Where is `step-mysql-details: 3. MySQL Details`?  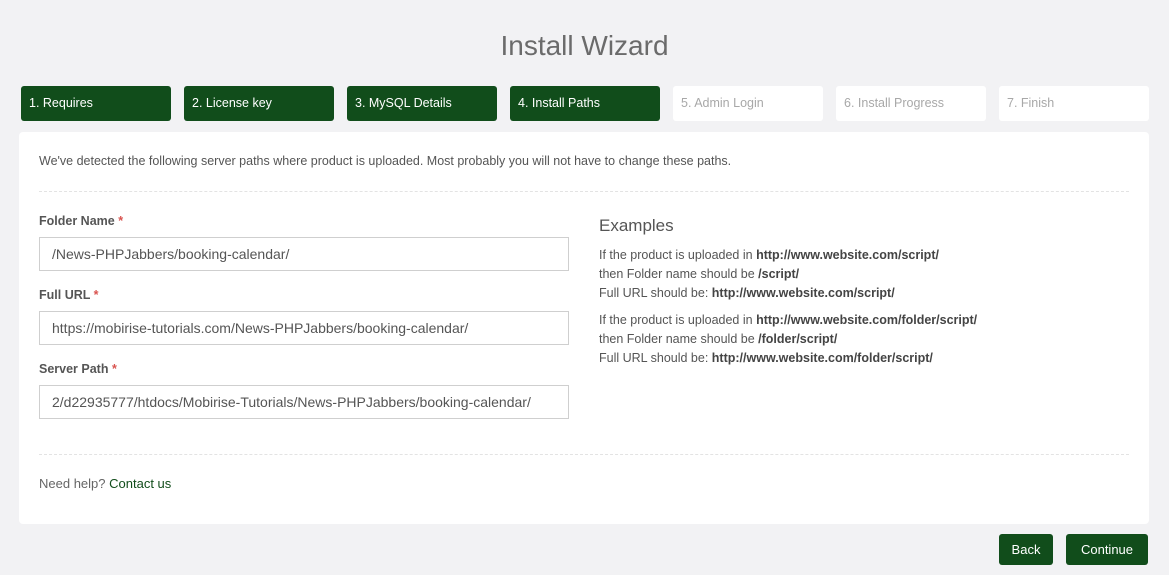
step-mysql-details: 3. MySQL Details is located at coordinates (422, 103).